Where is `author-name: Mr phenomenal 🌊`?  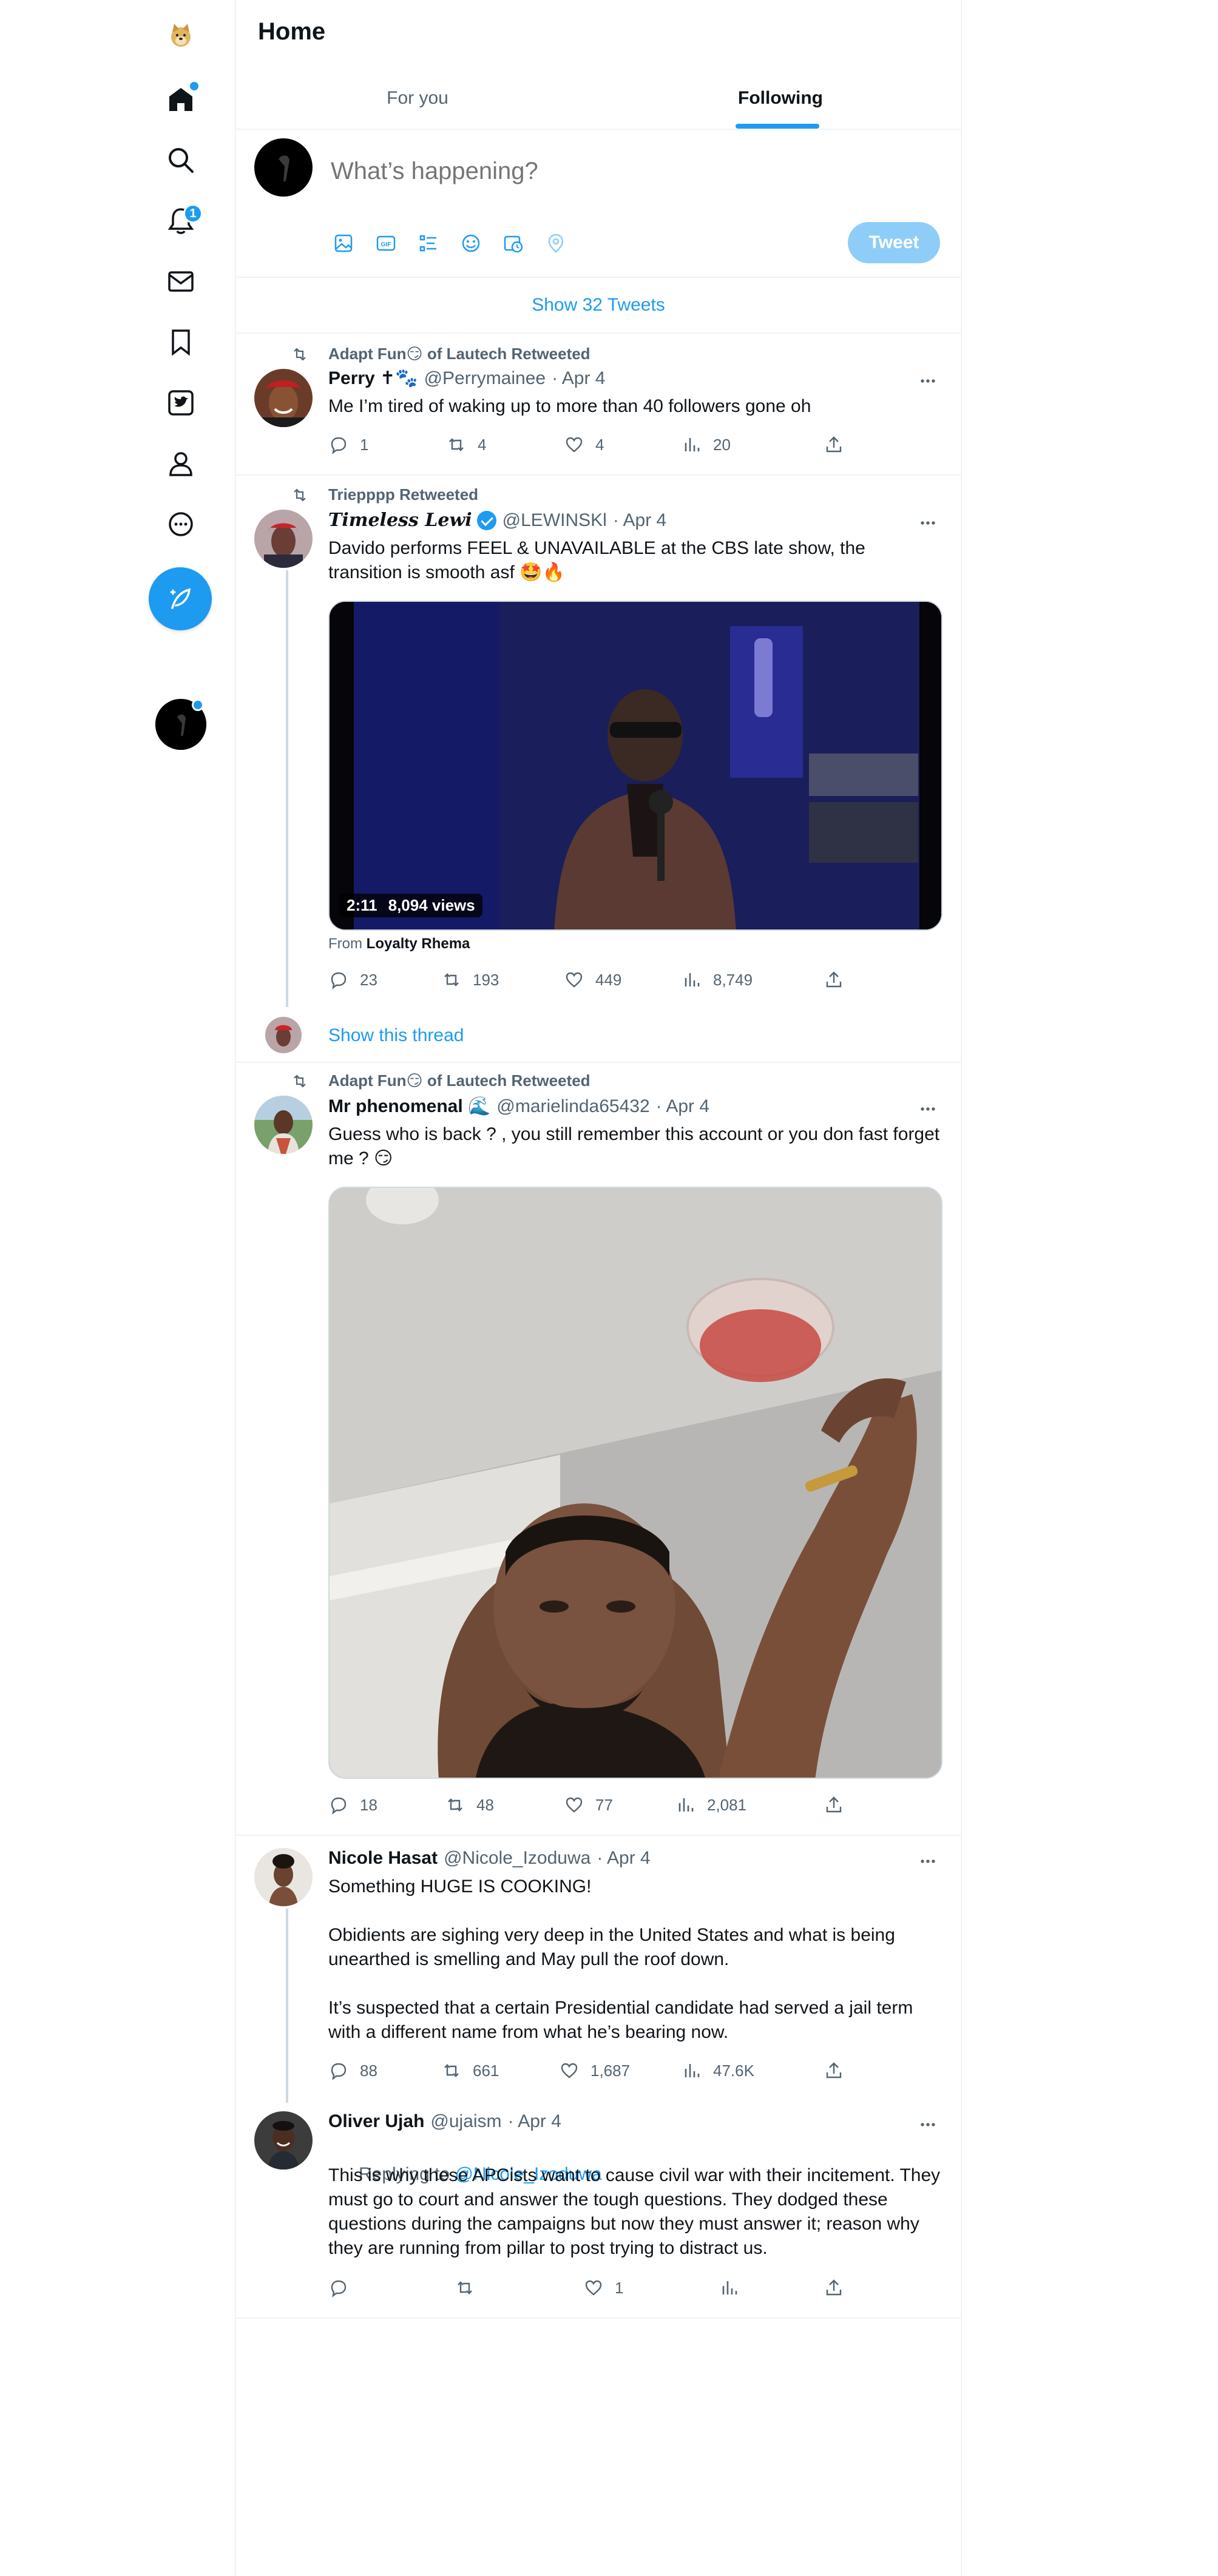
author-name: Mr phenomenal 🌊 is located at coordinates (409, 1106).